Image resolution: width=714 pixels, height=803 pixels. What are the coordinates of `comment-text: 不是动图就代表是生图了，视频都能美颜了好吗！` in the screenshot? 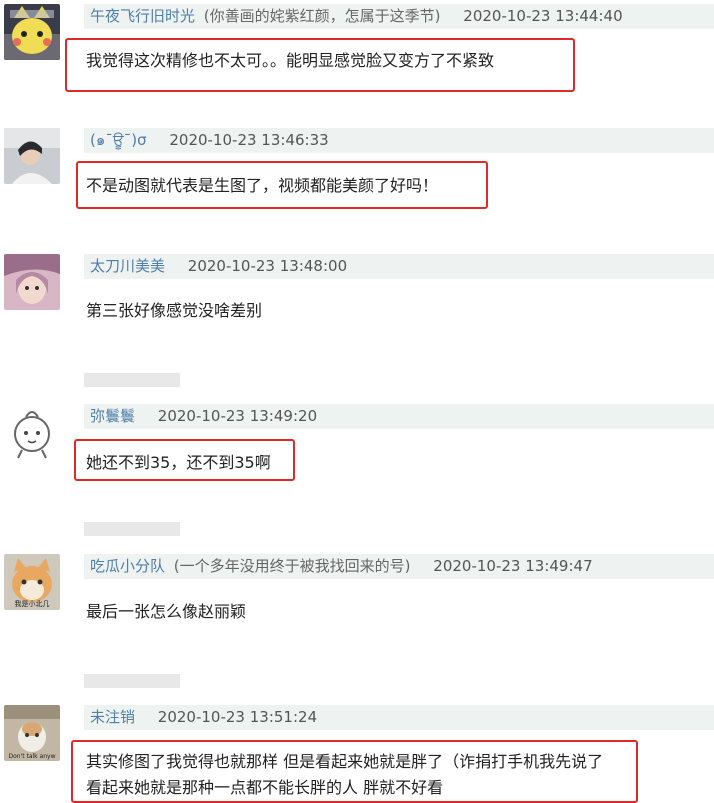 It's located at (262, 185).